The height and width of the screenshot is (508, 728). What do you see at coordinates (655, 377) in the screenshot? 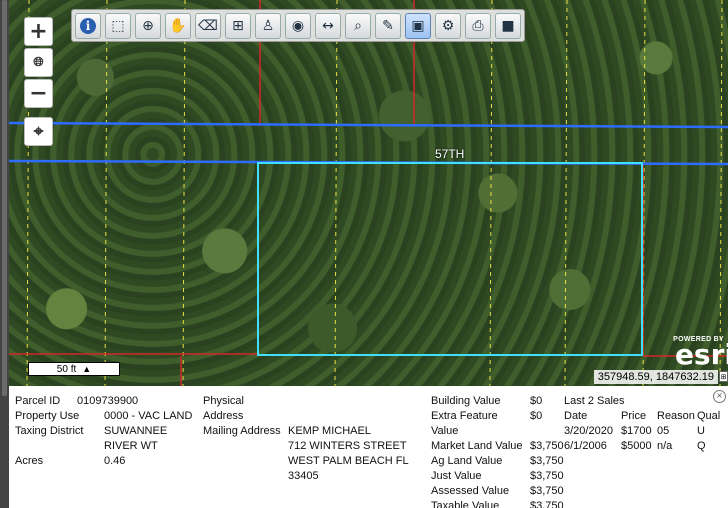
I see `coordinate-readout: 357948.59, 1847632.19` at bounding box center [655, 377].